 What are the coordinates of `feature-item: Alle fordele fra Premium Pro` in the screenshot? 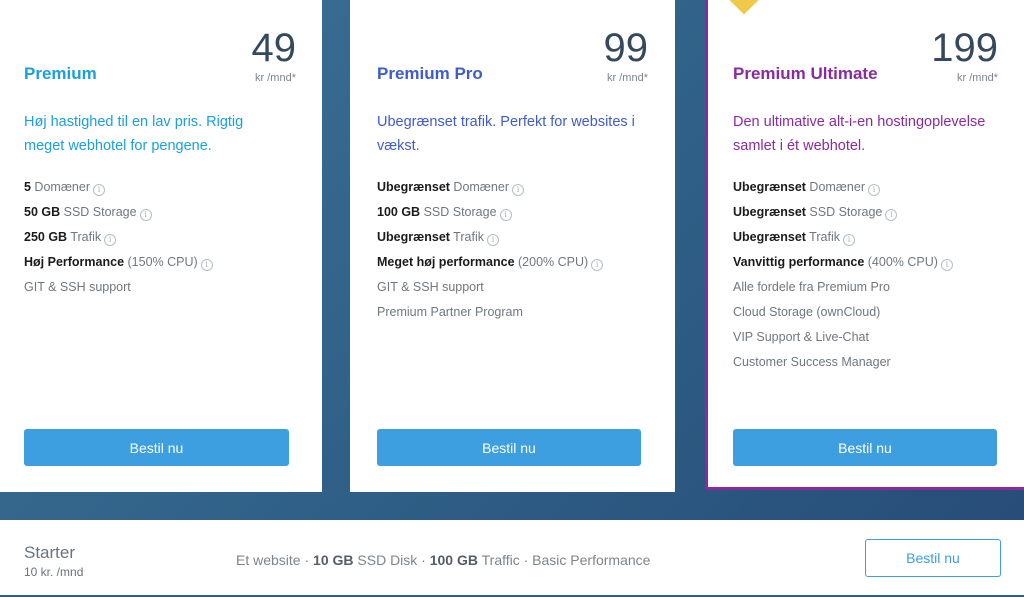 It's located at (843, 290).